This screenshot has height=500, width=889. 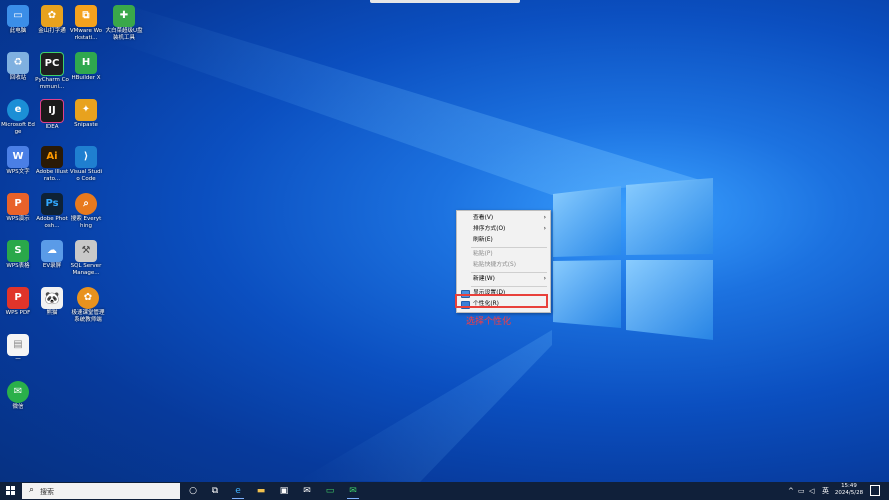 I want to click on desktop-icon-file: ▤ 一, so click(x=18, y=355).